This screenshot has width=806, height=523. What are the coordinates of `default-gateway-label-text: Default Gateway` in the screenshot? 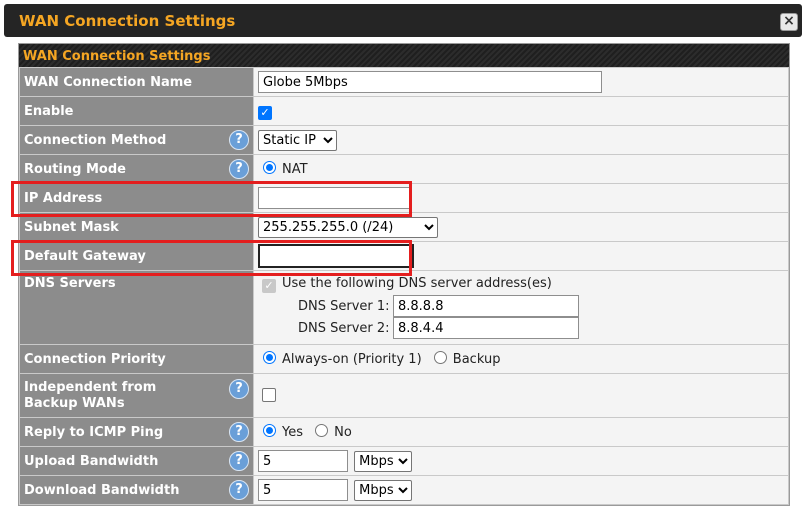 It's located at (85, 256).